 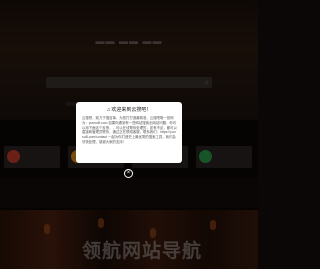 What do you see at coordinates (131, 110) in the screenshot?
I see `modal-title-text: 欢迎来到云搜吧！` at bounding box center [131, 110].